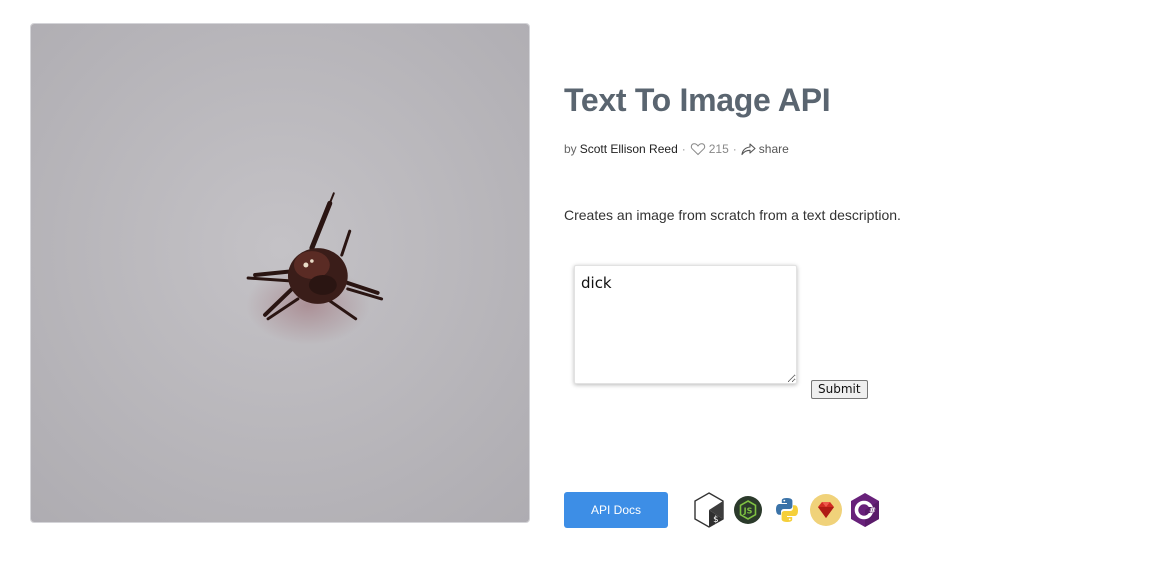 The image size is (1171, 578). I want to click on meta-line: by Scott Ellison Reed · 215 · share, so click(676, 149).